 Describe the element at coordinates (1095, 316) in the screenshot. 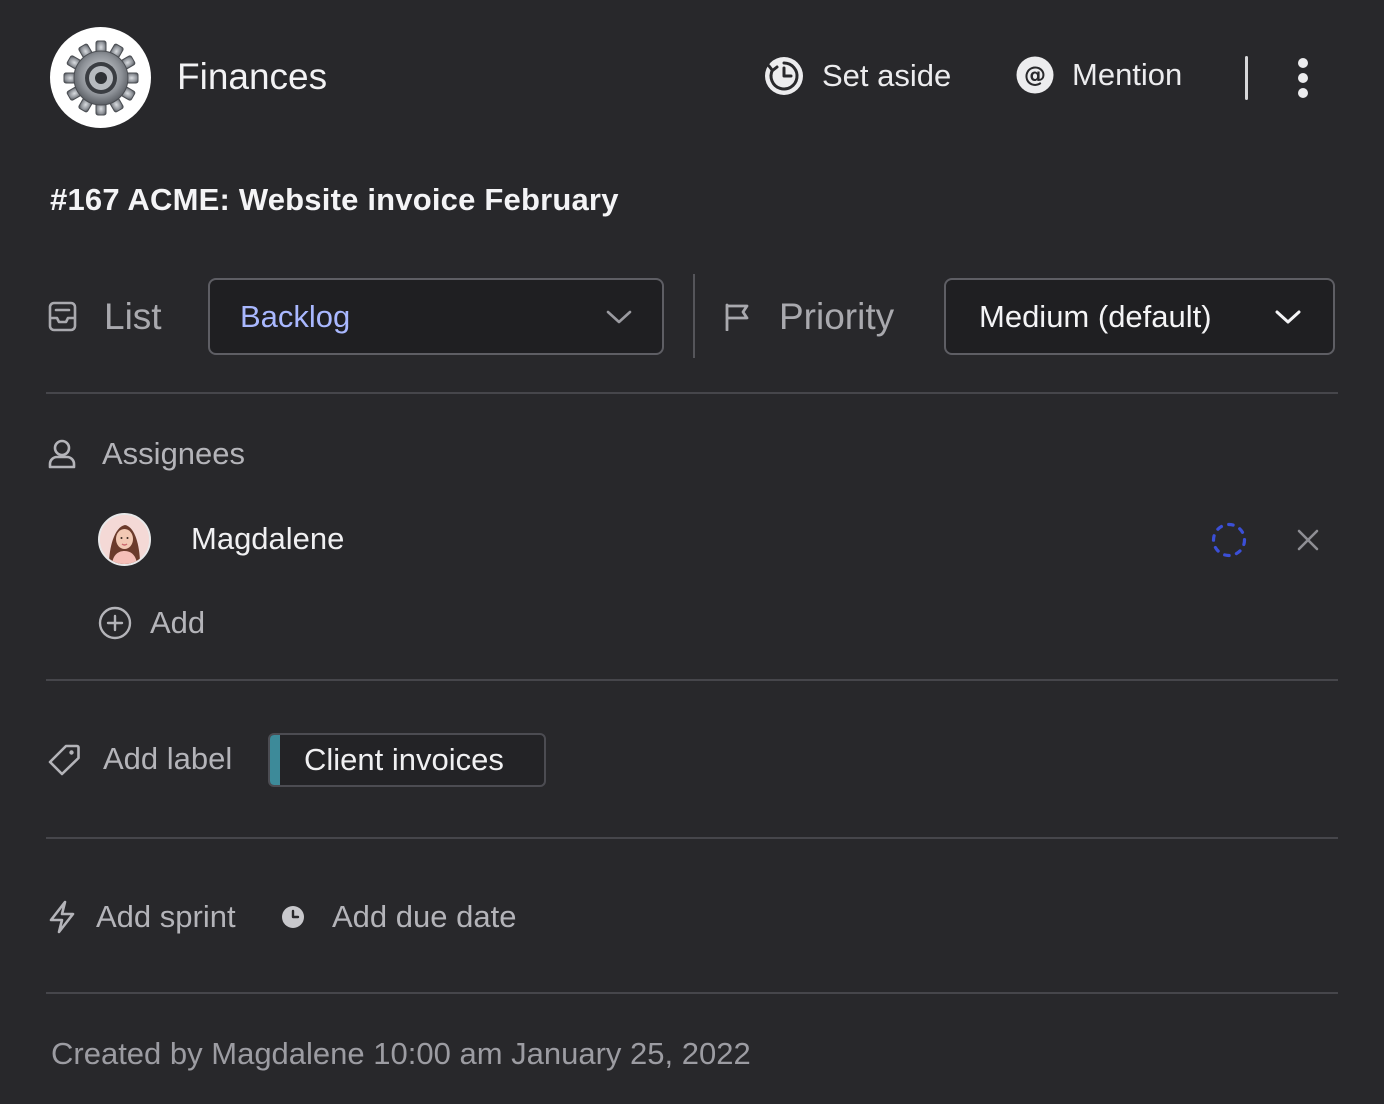

I see `priority-select-value: Medium (default)` at that location.